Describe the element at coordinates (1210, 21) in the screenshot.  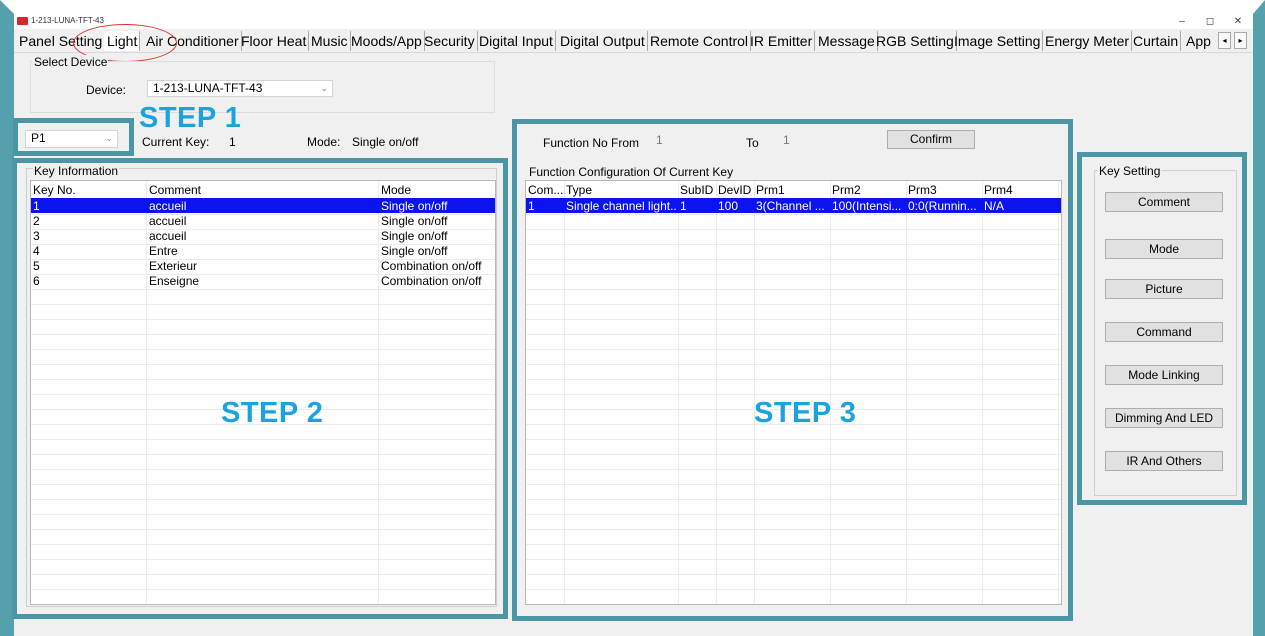
I see `maximize-button: ◻` at that location.